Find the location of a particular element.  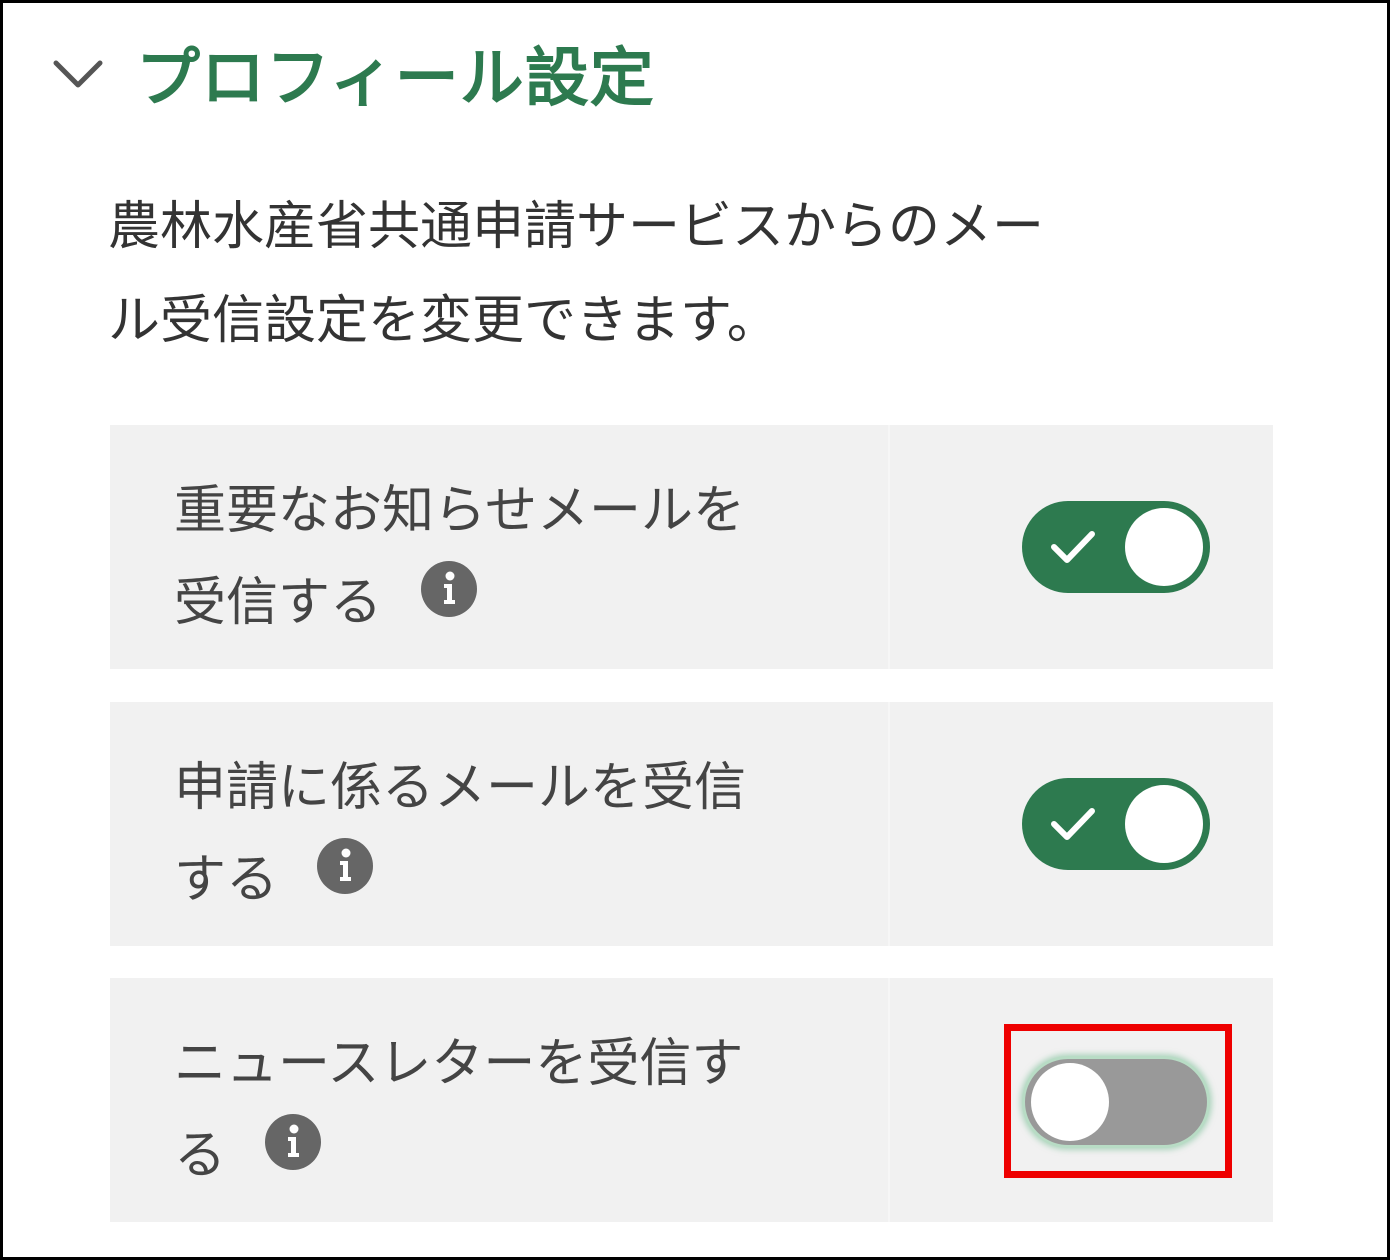

setting-label: ニュースレターを受信す is located at coordinates (459, 1064).